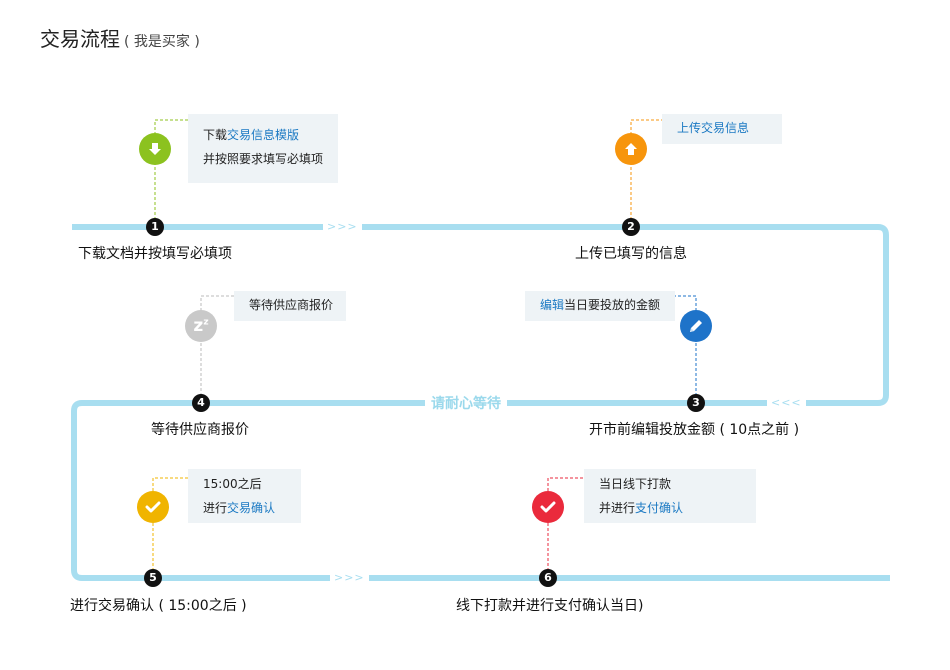 The image size is (950, 670). Describe the element at coordinates (201, 326) in the screenshot. I see `sleep-icon: zz` at that location.